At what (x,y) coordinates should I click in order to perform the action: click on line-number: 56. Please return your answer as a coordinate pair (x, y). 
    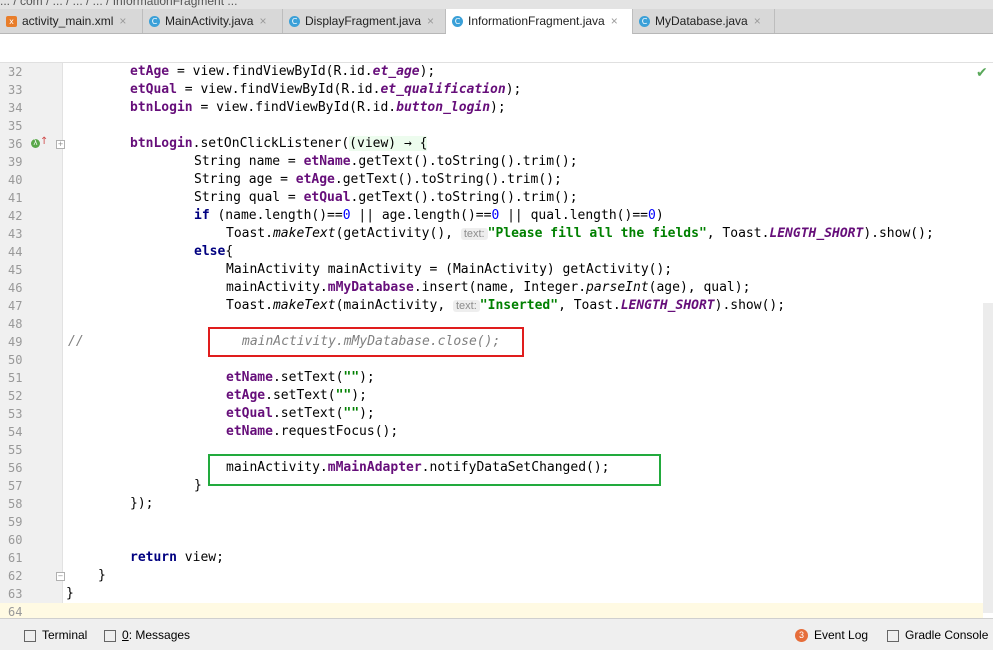
    Looking at the image, I should click on (15, 468).